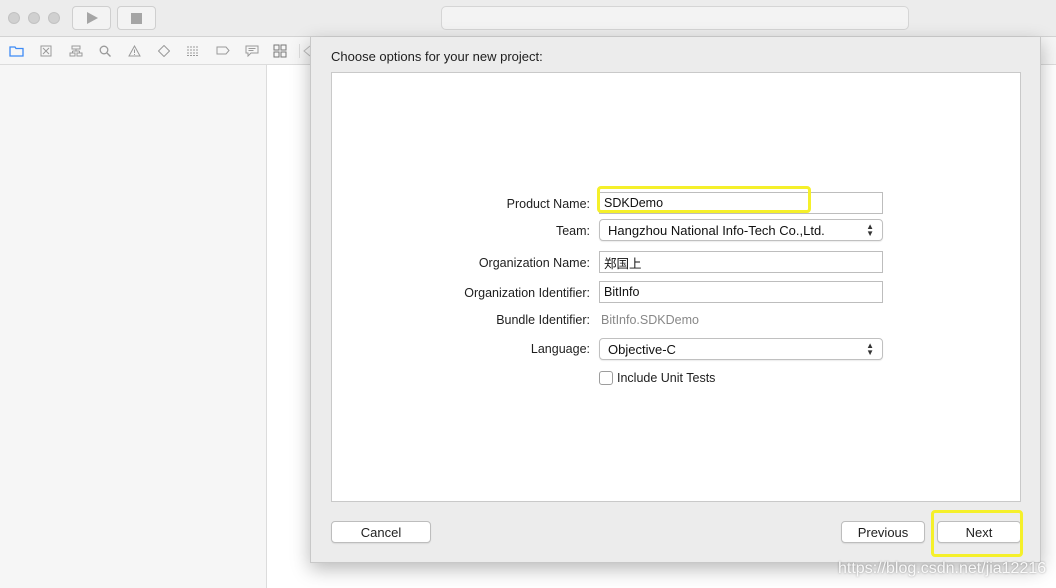  Describe the element at coordinates (543, 320) in the screenshot. I see `bundle-identifier-label: Bundle Identifier:` at that location.